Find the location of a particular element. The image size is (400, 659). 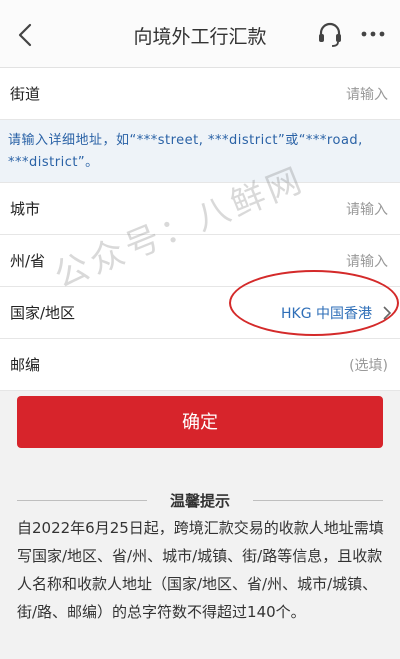

tips-header: 温馨提示 is located at coordinates (200, 500).